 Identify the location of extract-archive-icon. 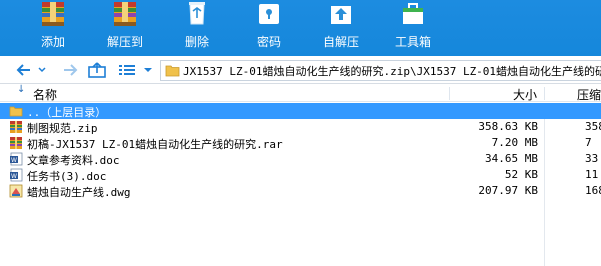
(125, 14).